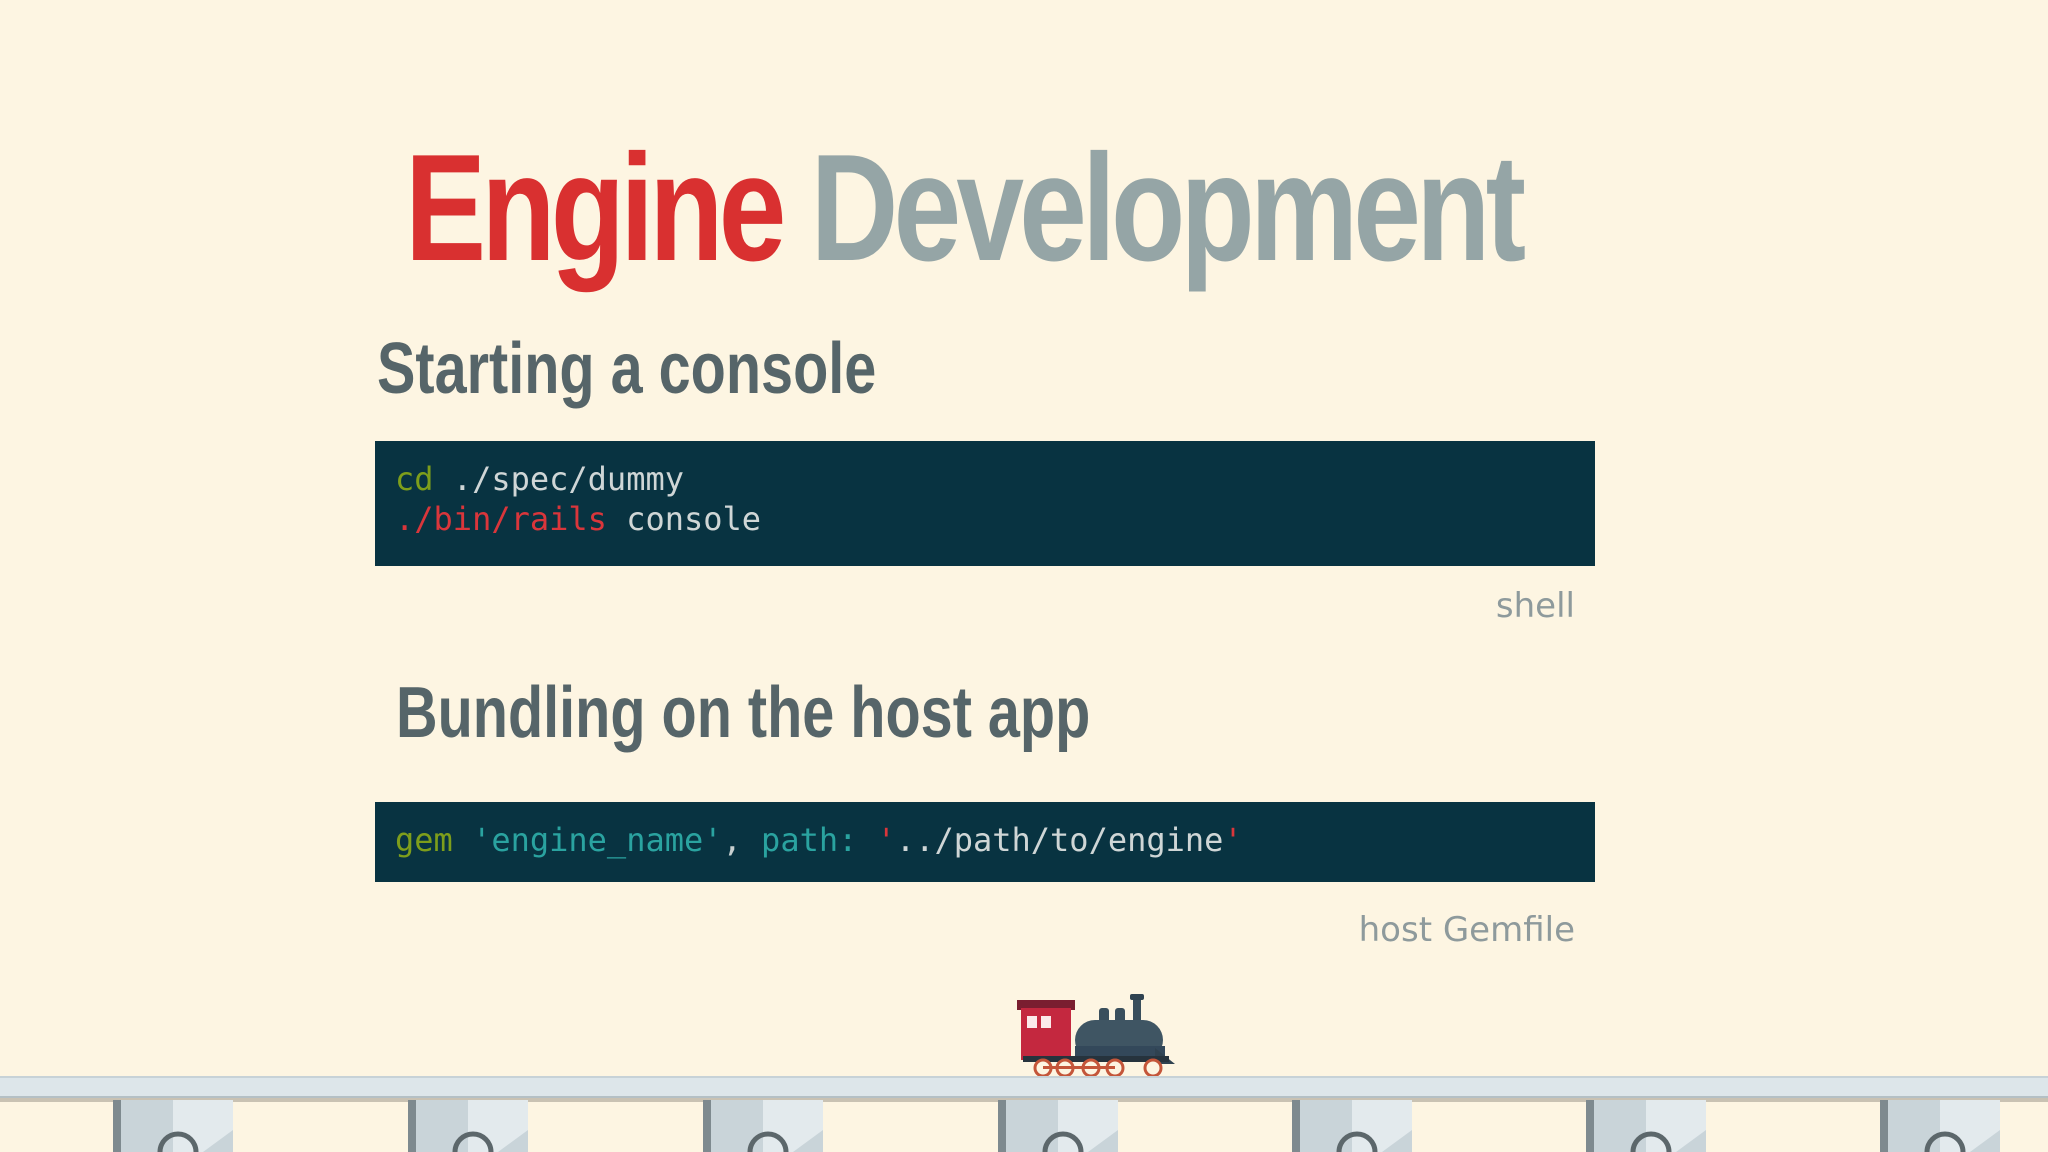  I want to click on code-line: cd ./spec/dummy, so click(985, 479).